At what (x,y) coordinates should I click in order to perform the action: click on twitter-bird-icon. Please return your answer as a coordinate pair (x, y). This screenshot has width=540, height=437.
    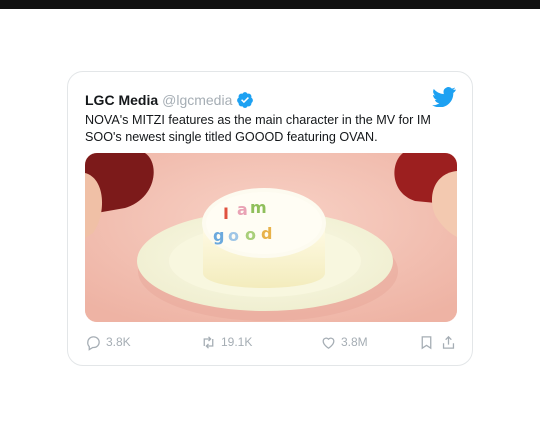
    Looking at the image, I should click on (444, 97).